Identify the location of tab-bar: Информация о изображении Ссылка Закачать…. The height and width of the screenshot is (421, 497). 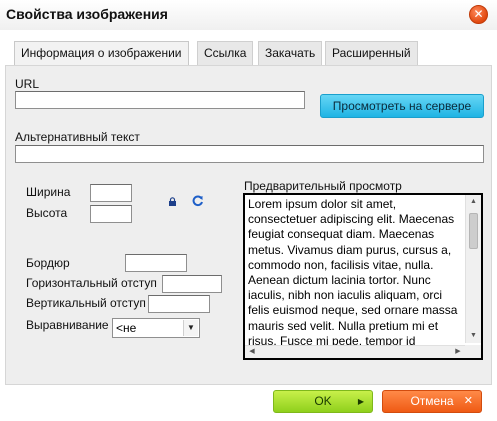
(249, 53).